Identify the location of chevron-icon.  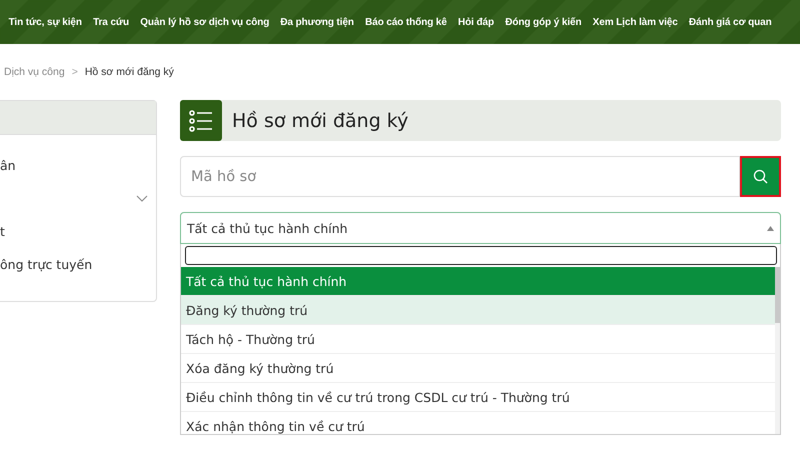
(142, 198).